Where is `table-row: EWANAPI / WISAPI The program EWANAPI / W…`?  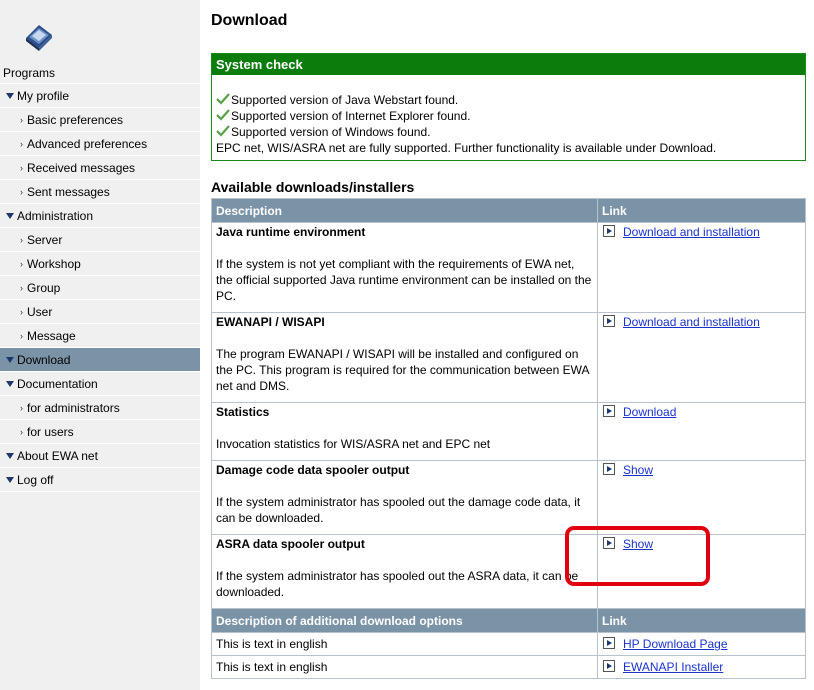 table-row: EWANAPI / WISAPI The program EWANAPI / W… is located at coordinates (508, 357).